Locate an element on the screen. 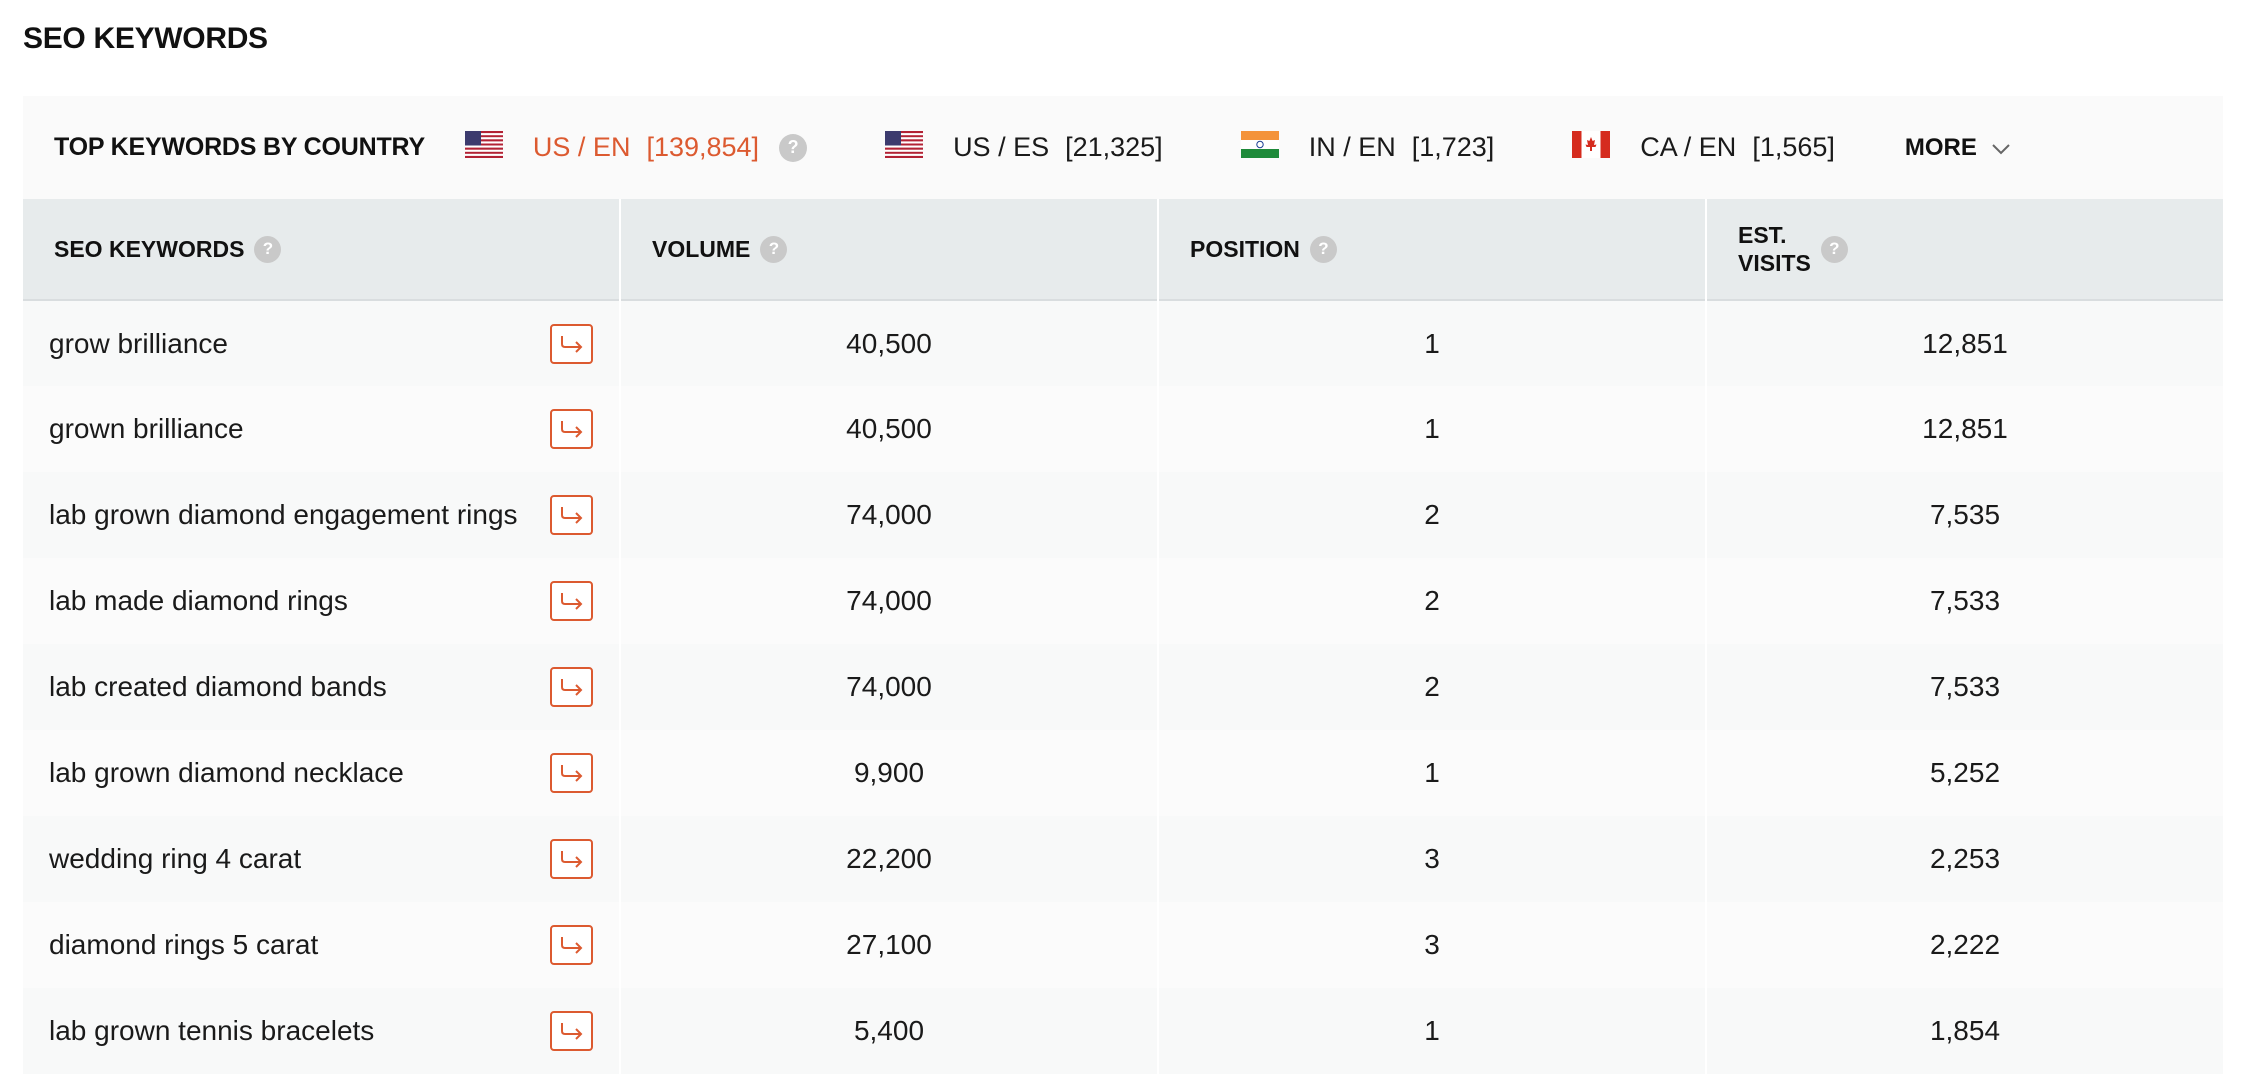  country-tab-count: [139,854] is located at coordinates (703, 147).